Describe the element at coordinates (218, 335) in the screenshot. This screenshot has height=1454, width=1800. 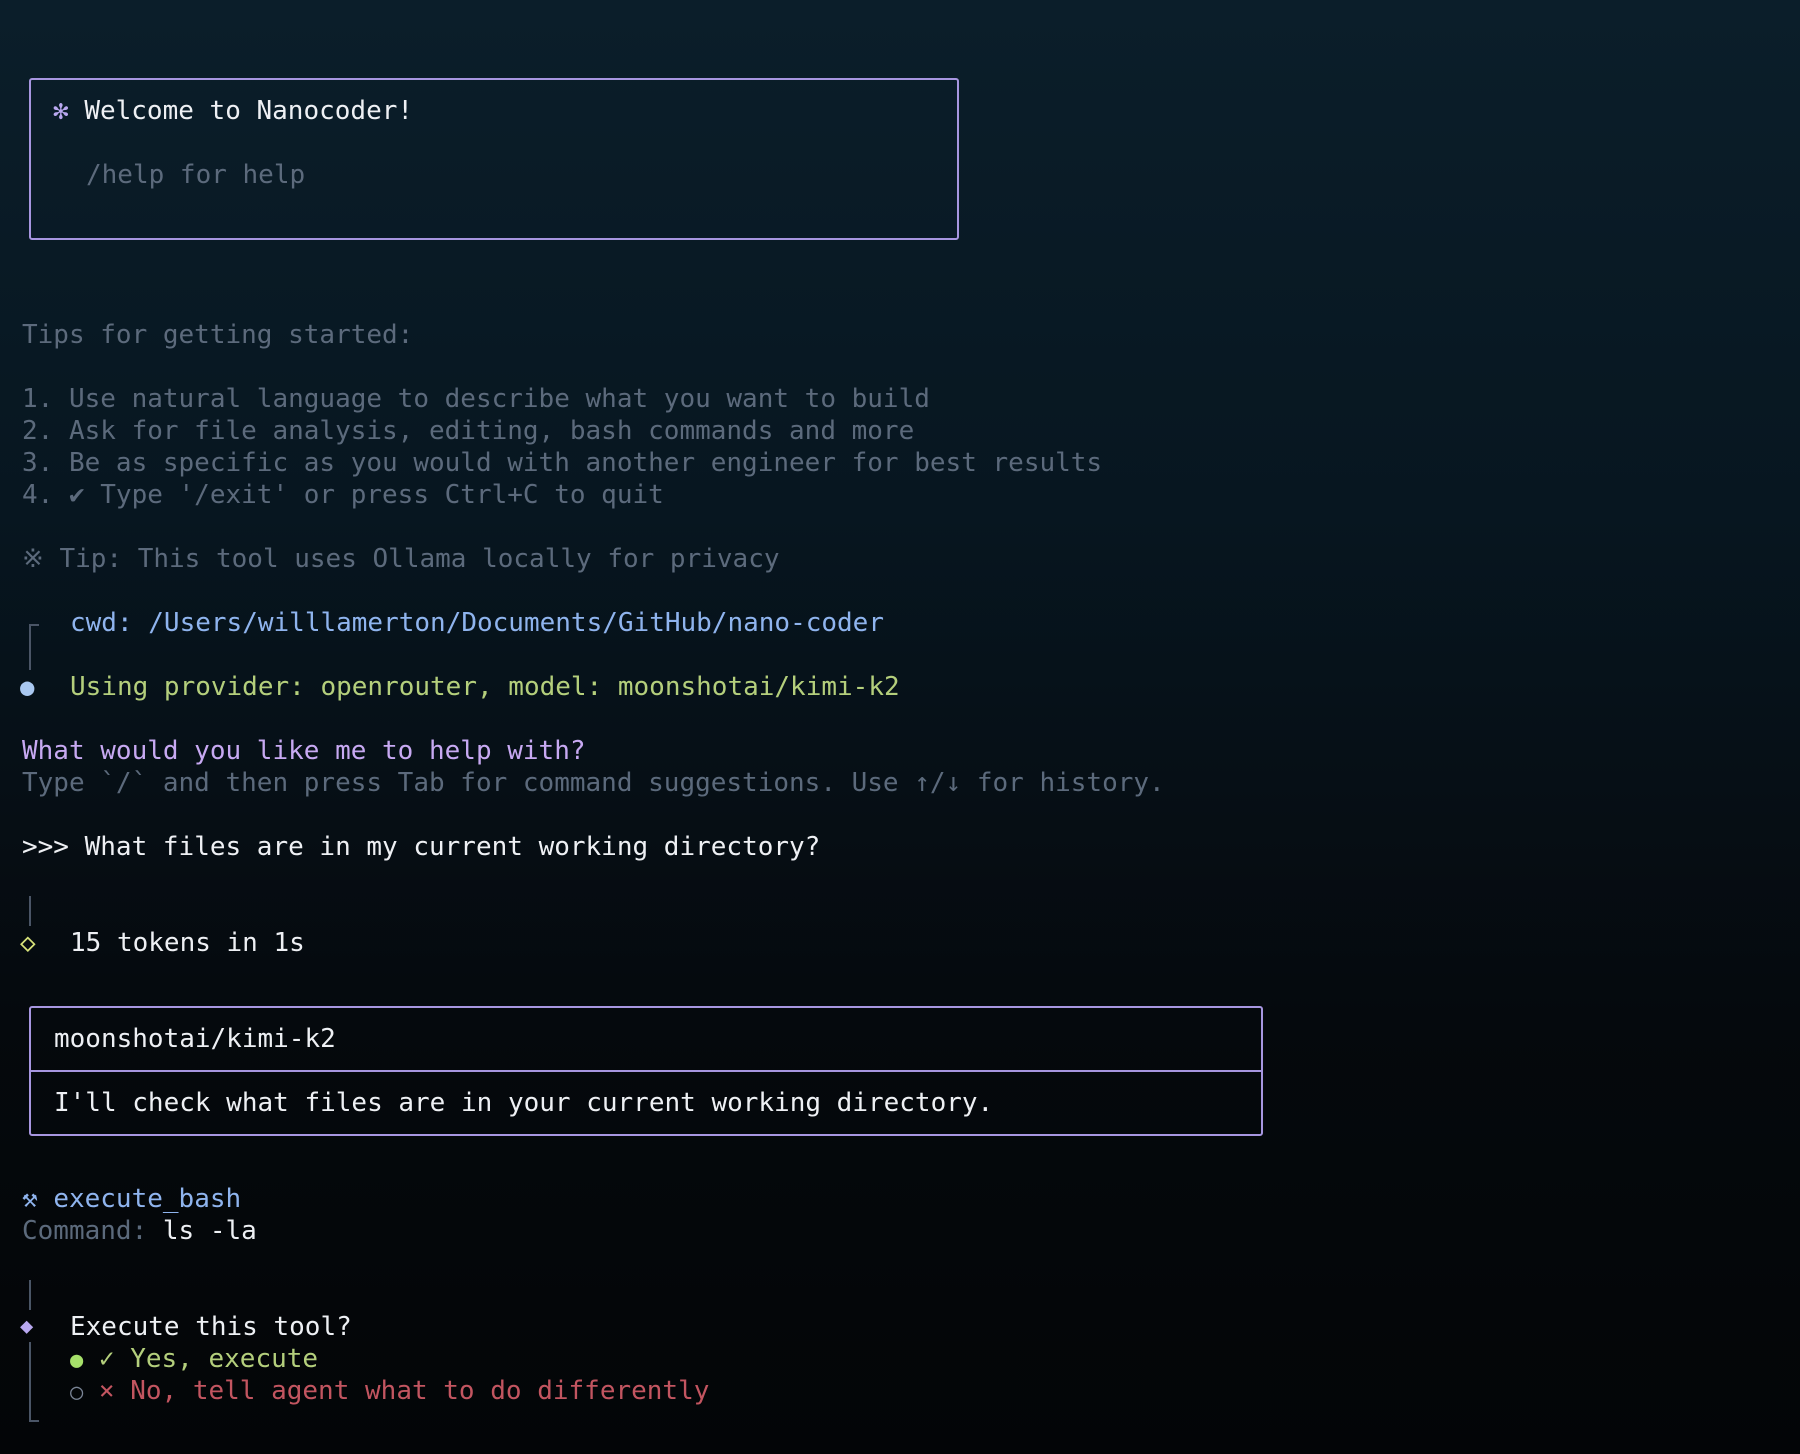
I see `tips-heading: Tips for getting started:` at that location.